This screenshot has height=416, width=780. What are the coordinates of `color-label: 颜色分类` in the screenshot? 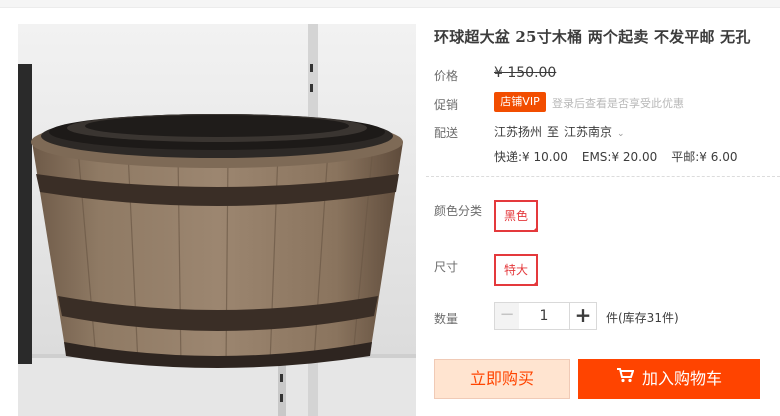 It's located at (458, 211).